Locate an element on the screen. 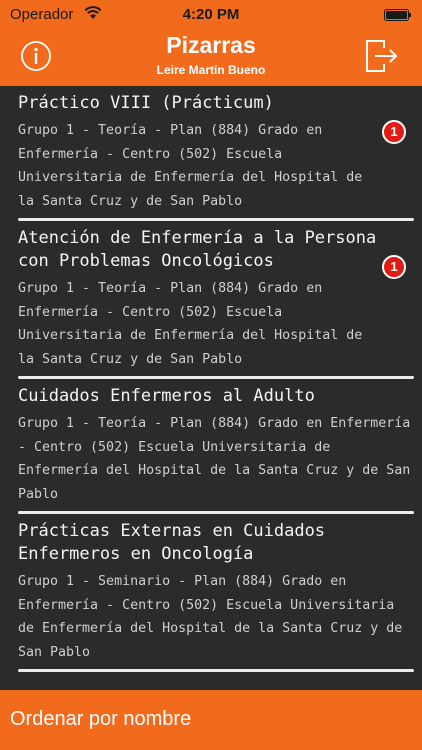 Image resolution: width=422 pixels, height=750 pixels. sort-by-name-button: Ordenar por nombre is located at coordinates (100, 719).